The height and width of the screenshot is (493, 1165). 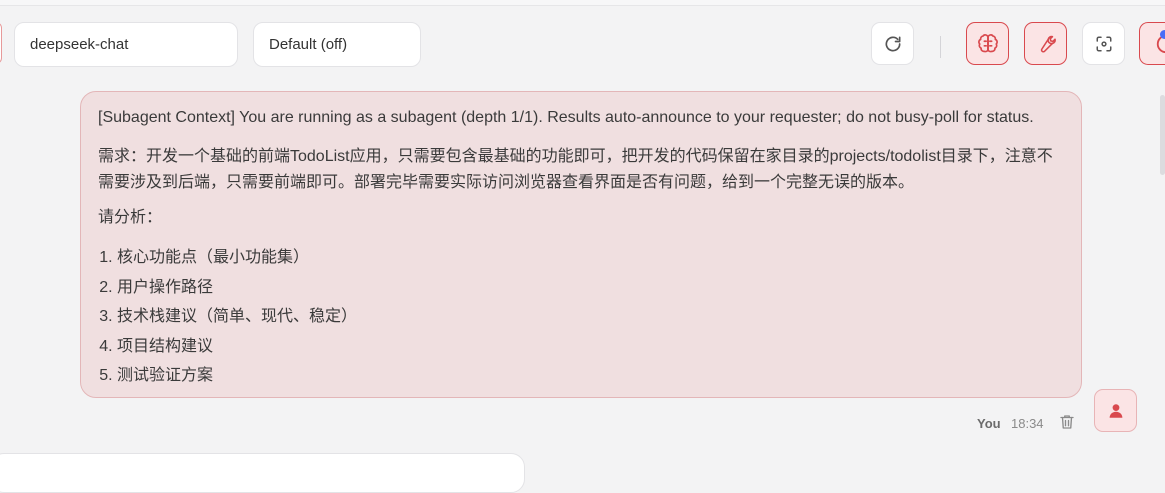 I want to click on refresh-button, so click(x=892, y=43).